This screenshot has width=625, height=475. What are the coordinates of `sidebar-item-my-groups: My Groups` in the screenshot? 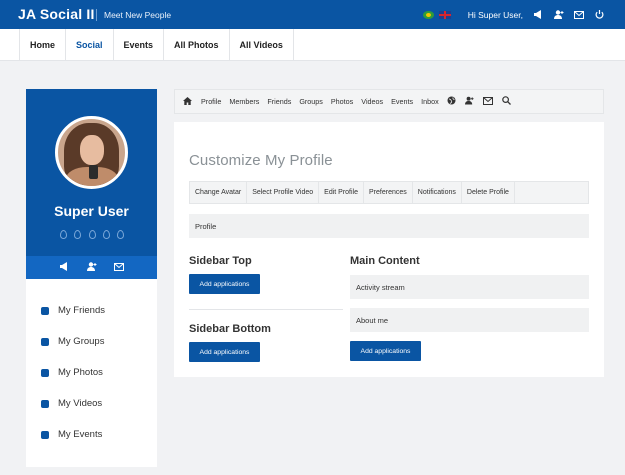 It's located at (91, 341).